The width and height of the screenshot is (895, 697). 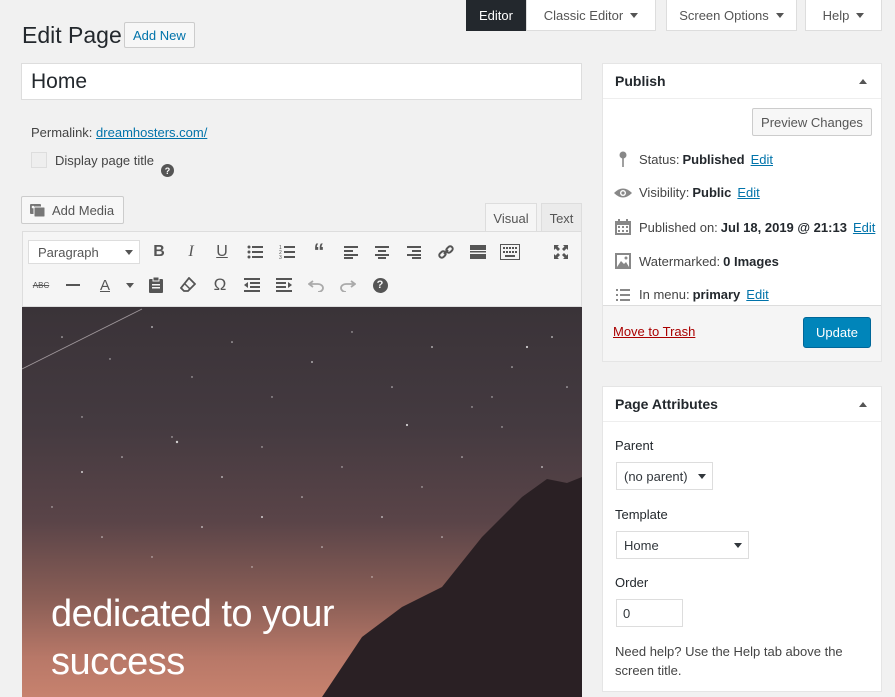 I want to click on screen-options-button: Screen Options, so click(x=731, y=15).